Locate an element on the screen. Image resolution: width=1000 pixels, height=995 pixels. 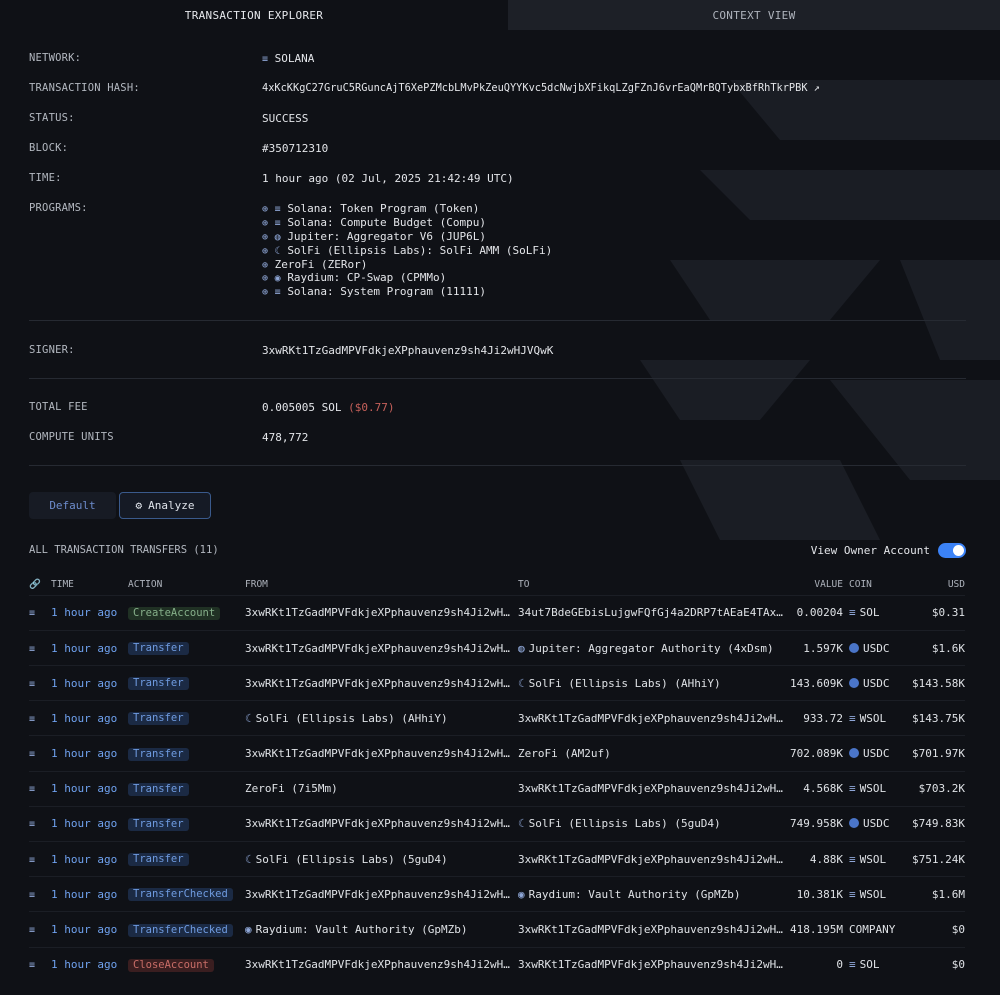
col-value: VALUE is located at coordinates (828, 585).